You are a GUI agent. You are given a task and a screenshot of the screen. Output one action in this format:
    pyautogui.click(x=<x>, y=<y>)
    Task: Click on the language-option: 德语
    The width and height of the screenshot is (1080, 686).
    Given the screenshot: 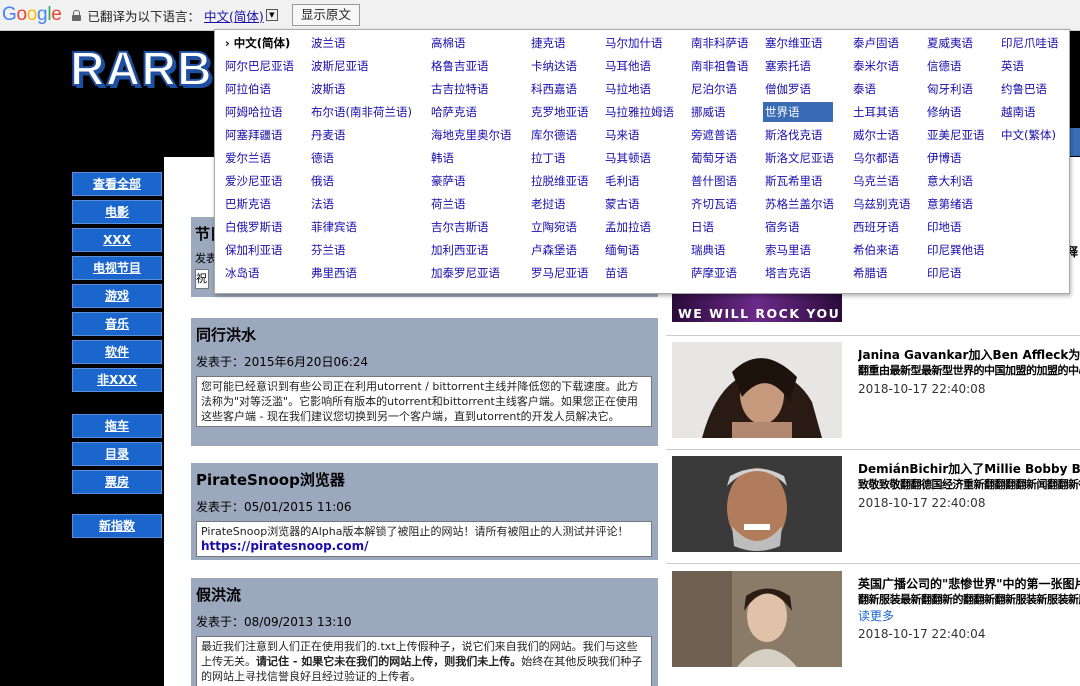 What is the action you would take?
    pyautogui.click(x=322, y=158)
    